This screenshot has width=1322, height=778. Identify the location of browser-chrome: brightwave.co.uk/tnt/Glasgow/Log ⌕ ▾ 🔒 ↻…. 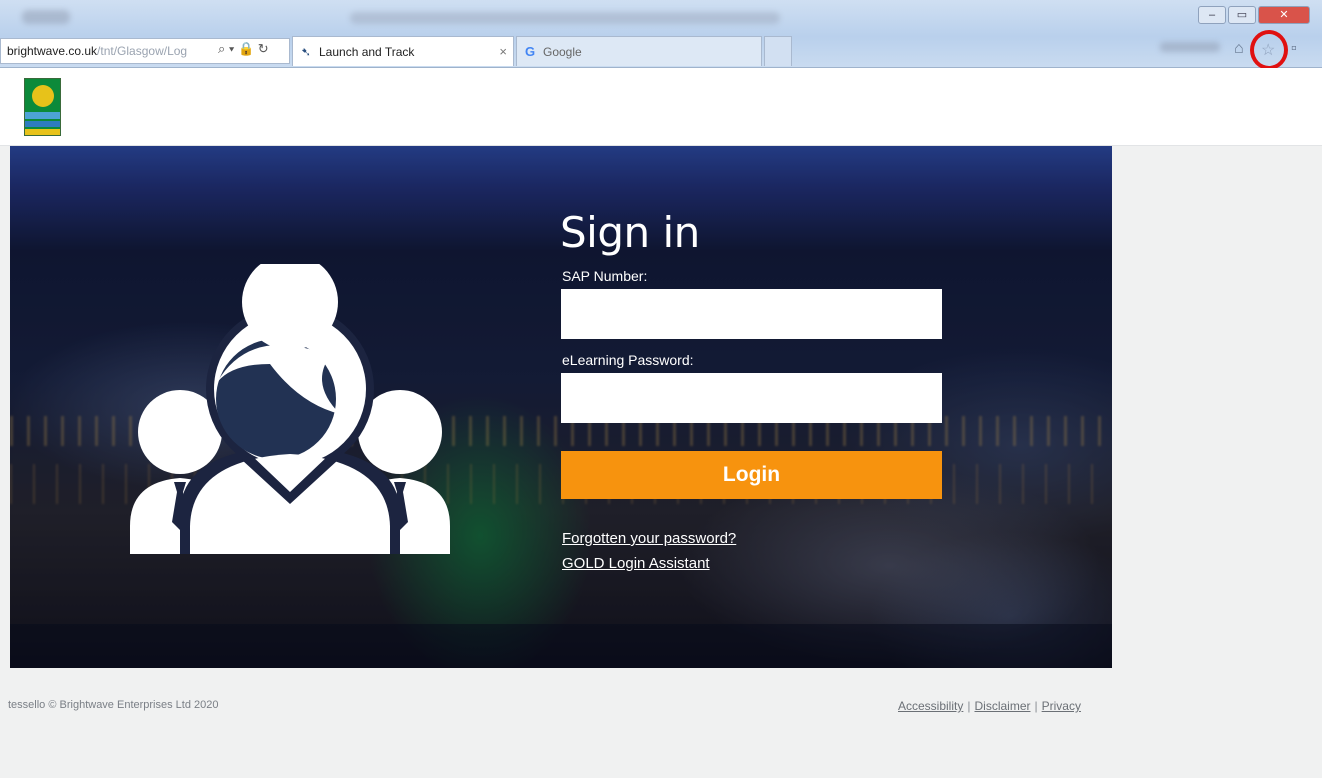
(661, 34).